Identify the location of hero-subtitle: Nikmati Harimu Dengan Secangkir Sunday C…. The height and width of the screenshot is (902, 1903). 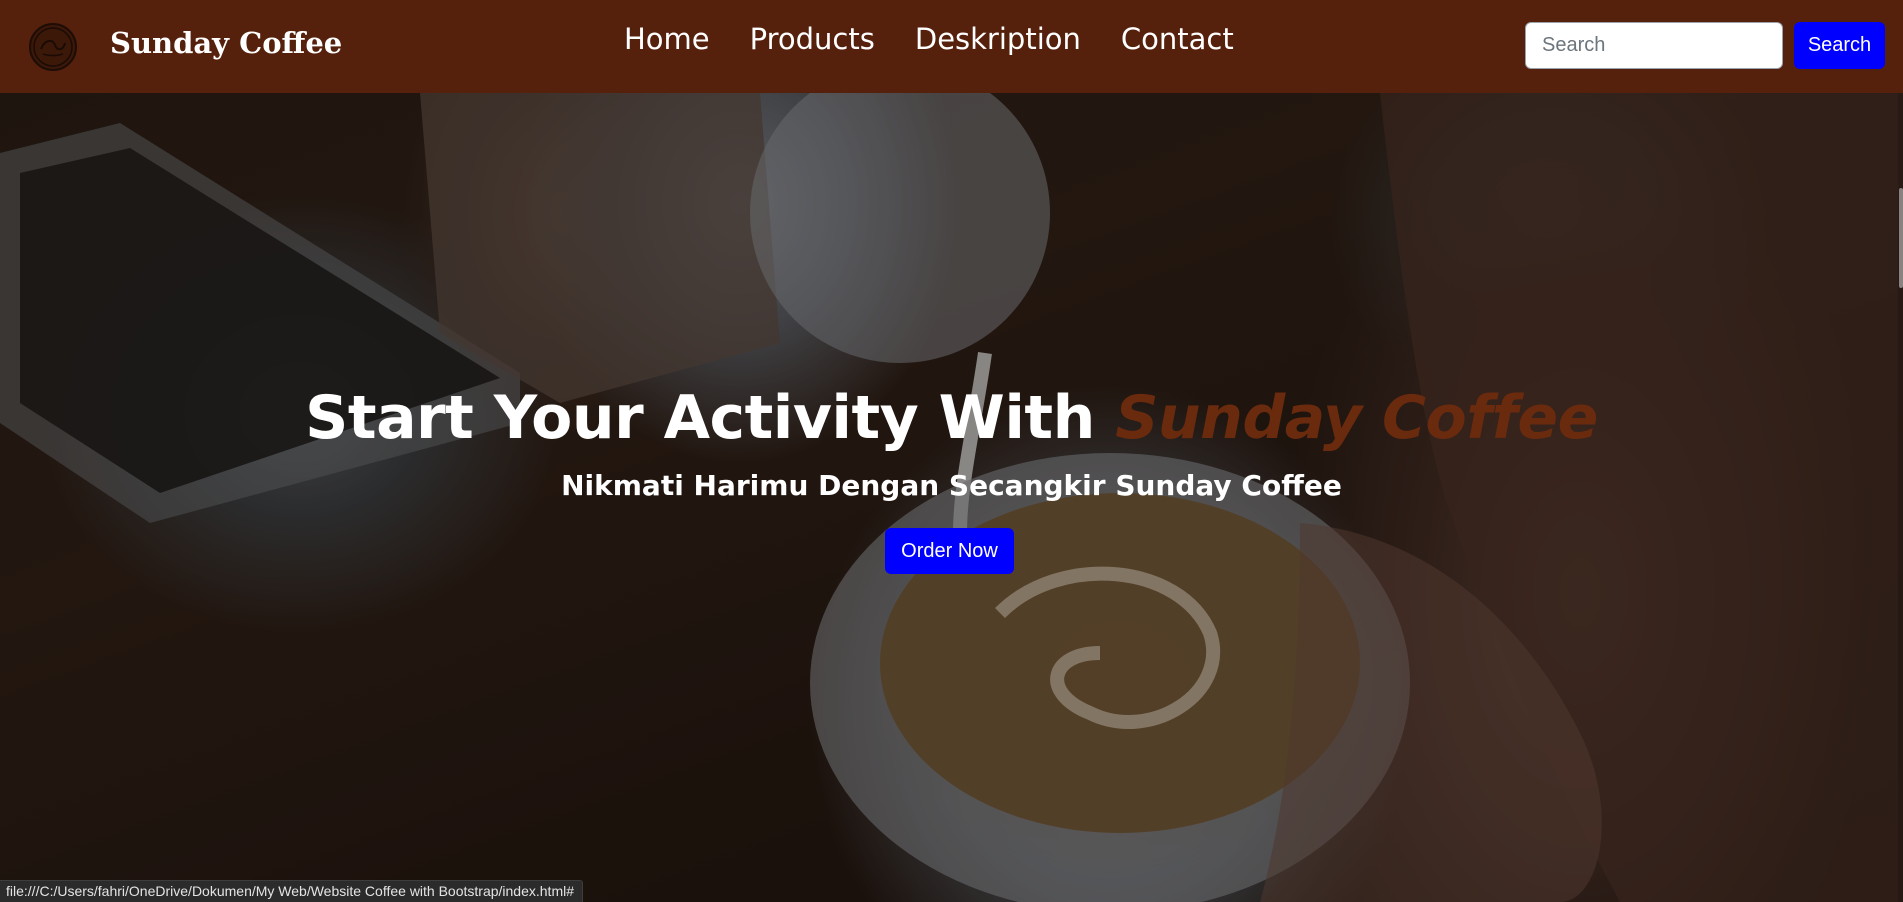
(951, 485).